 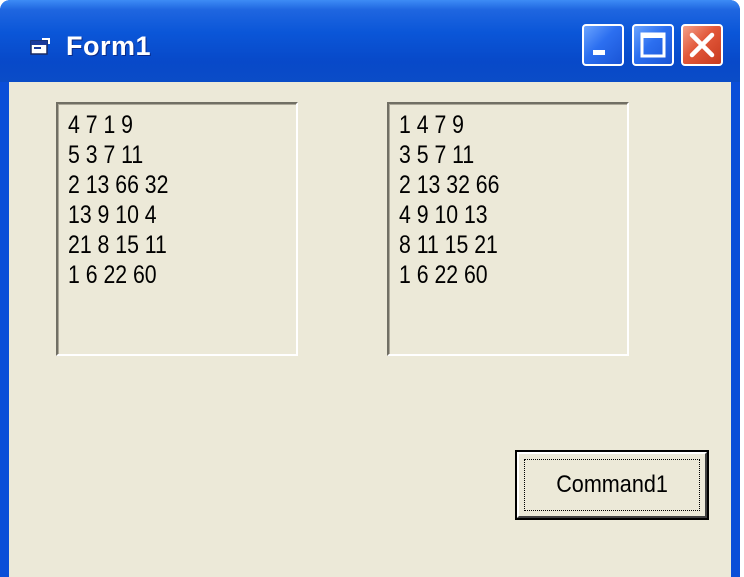 I want to click on maximize-icon, so click(x=653, y=45).